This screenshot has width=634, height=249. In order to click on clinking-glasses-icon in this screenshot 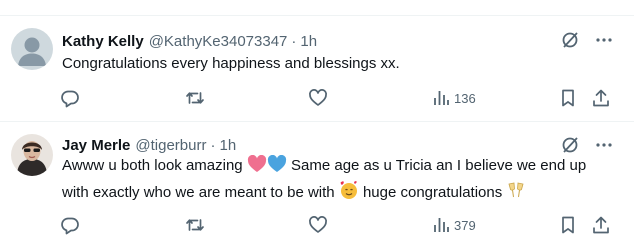, I will do `click(516, 193)`.